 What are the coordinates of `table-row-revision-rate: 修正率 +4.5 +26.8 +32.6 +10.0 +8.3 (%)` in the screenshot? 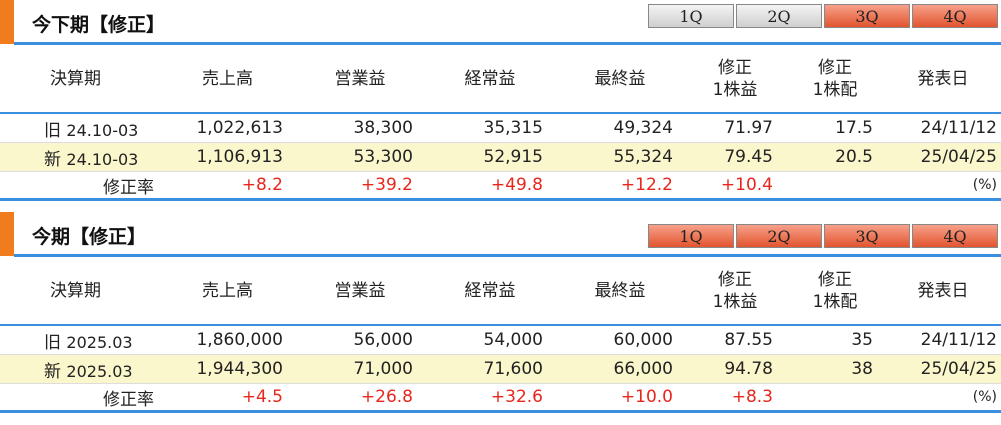 It's located at (500, 398).